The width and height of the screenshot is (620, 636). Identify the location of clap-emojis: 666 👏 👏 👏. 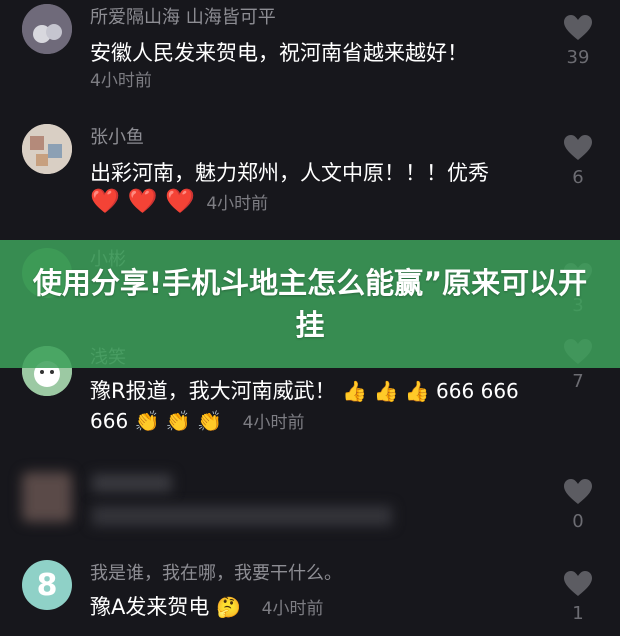
(156, 421).